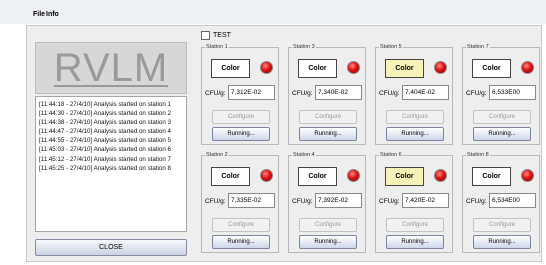 This screenshot has height=265, width=546. Describe the element at coordinates (217, 155) in the screenshot. I see `station-title: Station 2` at that location.